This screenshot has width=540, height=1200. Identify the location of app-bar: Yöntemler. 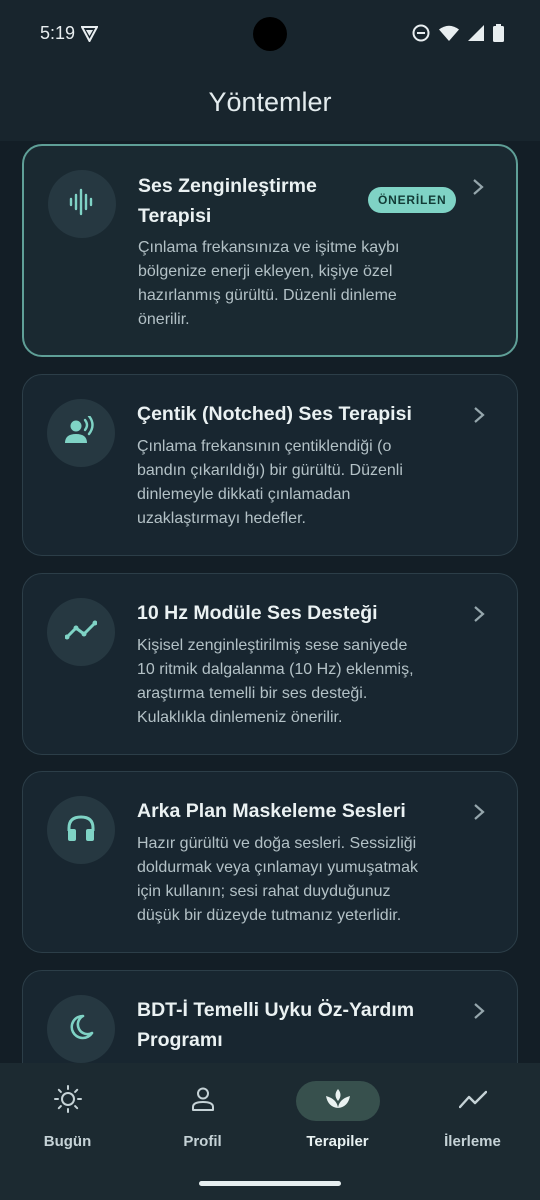
(270, 104).